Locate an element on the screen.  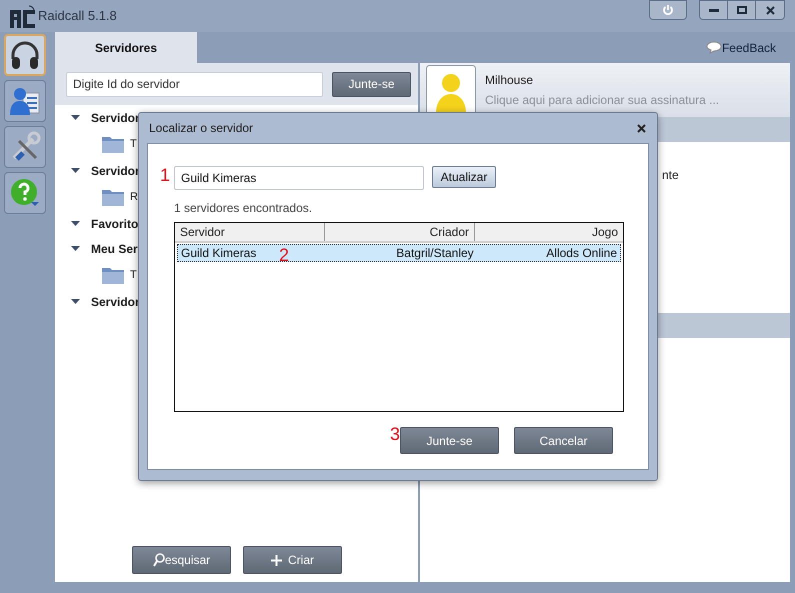
contact-list-icon is located at coordinates (25, 101).